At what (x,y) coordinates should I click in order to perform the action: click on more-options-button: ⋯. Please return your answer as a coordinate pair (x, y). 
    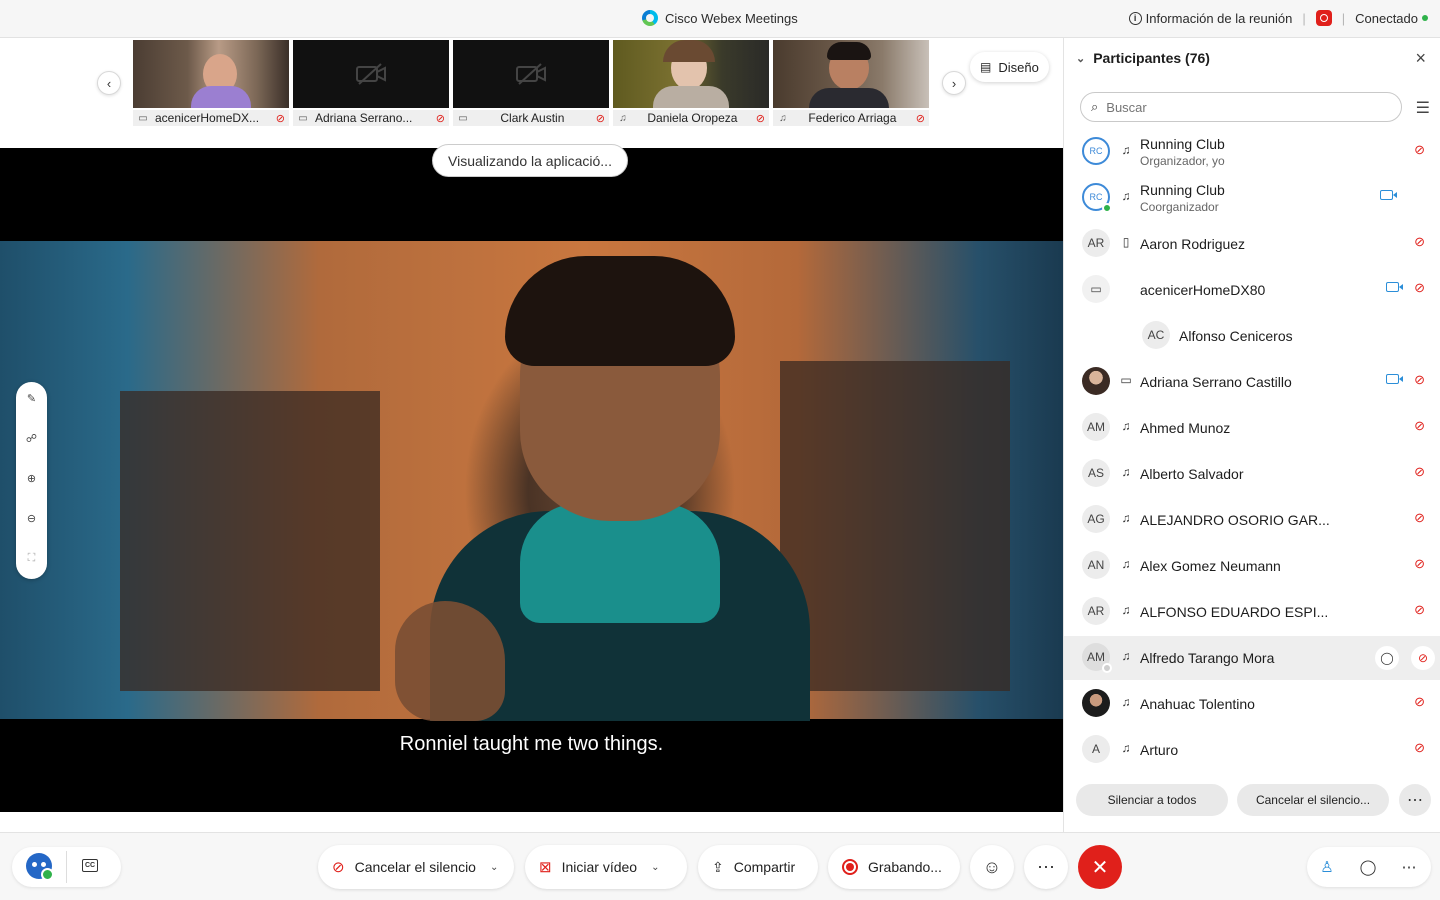
    Looking at the image, I should click on (1046, 867).